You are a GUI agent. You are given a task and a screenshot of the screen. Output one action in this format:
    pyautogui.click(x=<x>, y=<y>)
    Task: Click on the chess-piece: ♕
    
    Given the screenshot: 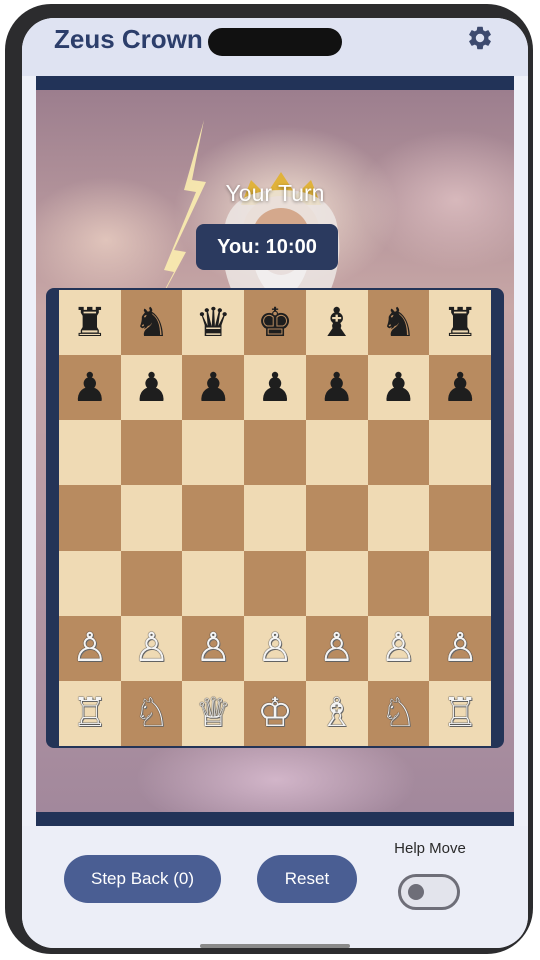 What is the action you would take?
    pyautogui.click(x=213, y=713)
    